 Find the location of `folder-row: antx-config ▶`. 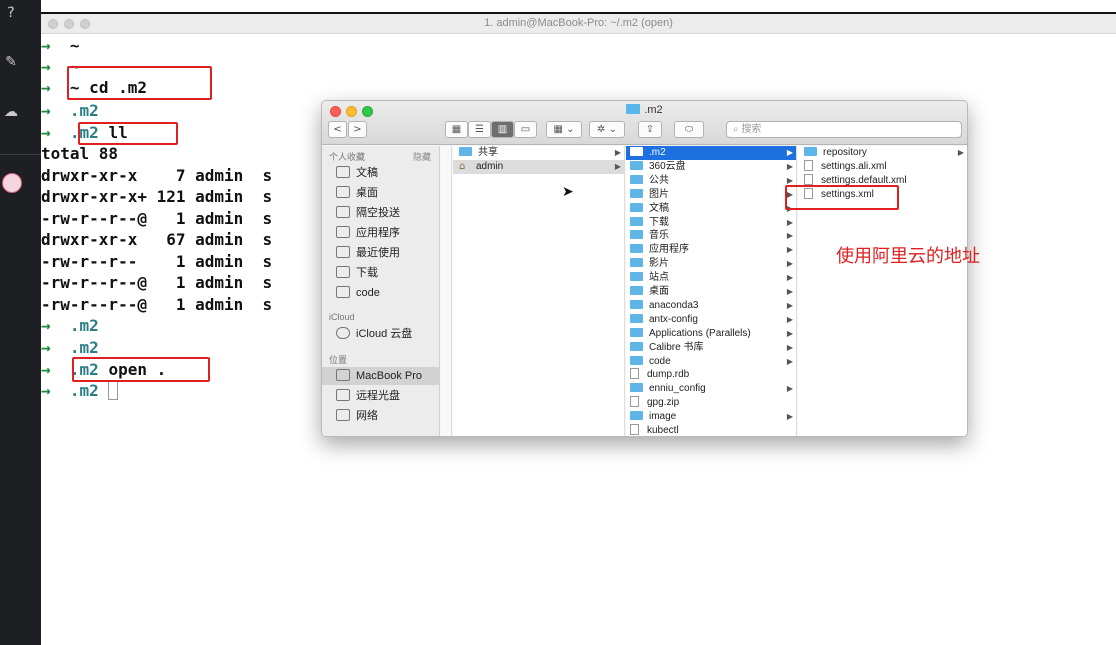

folder-row: antx-config ▶ is located at coordinates (711, 320).